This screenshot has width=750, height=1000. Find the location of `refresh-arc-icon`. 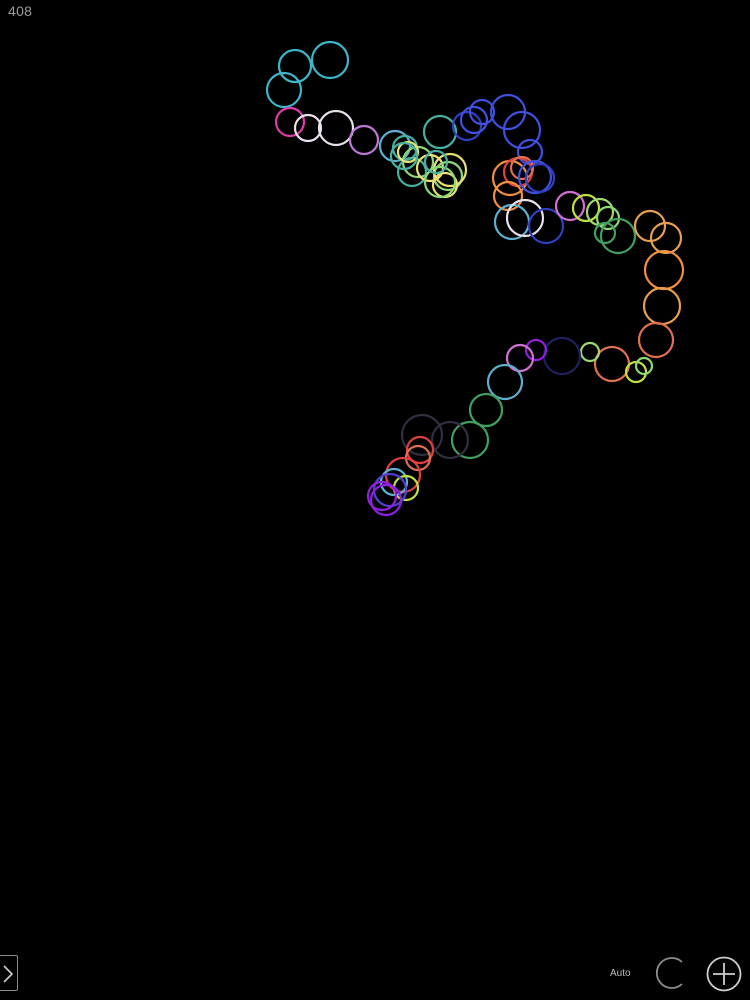

refresh-arc-icon is located at coordinates (669, 973).